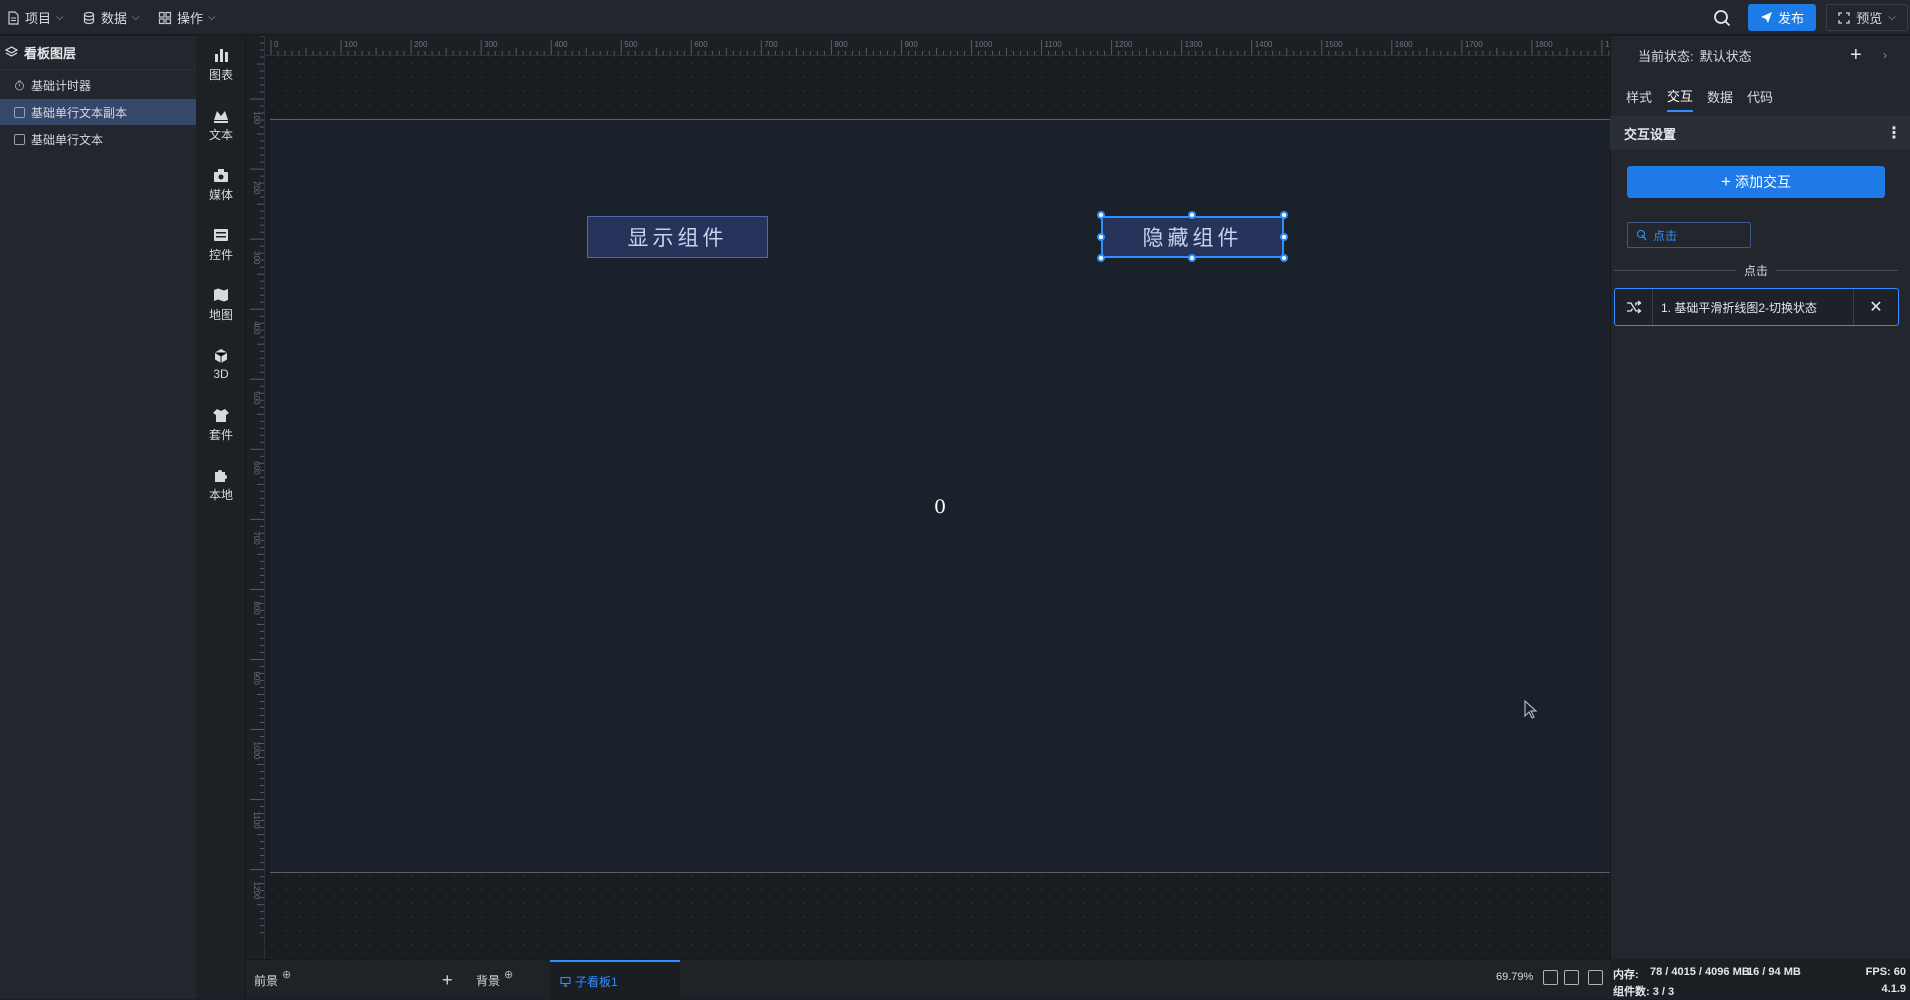 The width and height of the screenshot is (1910, 1000). What do you see at coordinates (98, 517) in the screenshot?
I see `layers-panel: 看板图层 基础计时器 基础单行文本副本 基础单行文本` at bounding box center [98, 517].